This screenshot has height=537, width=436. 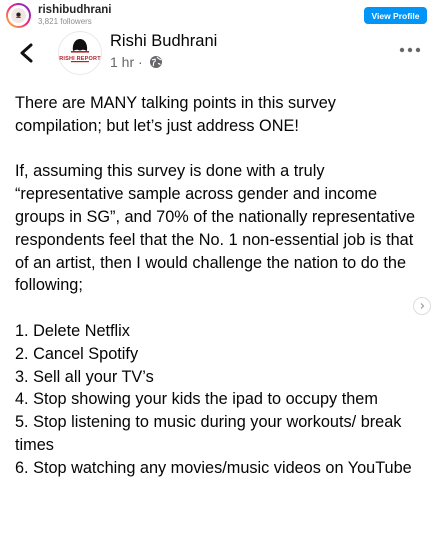 What do you see at coordinates (410, 50) in the screenshot?
I see `more-horizontal-icon` at bounding box center [410, 50].